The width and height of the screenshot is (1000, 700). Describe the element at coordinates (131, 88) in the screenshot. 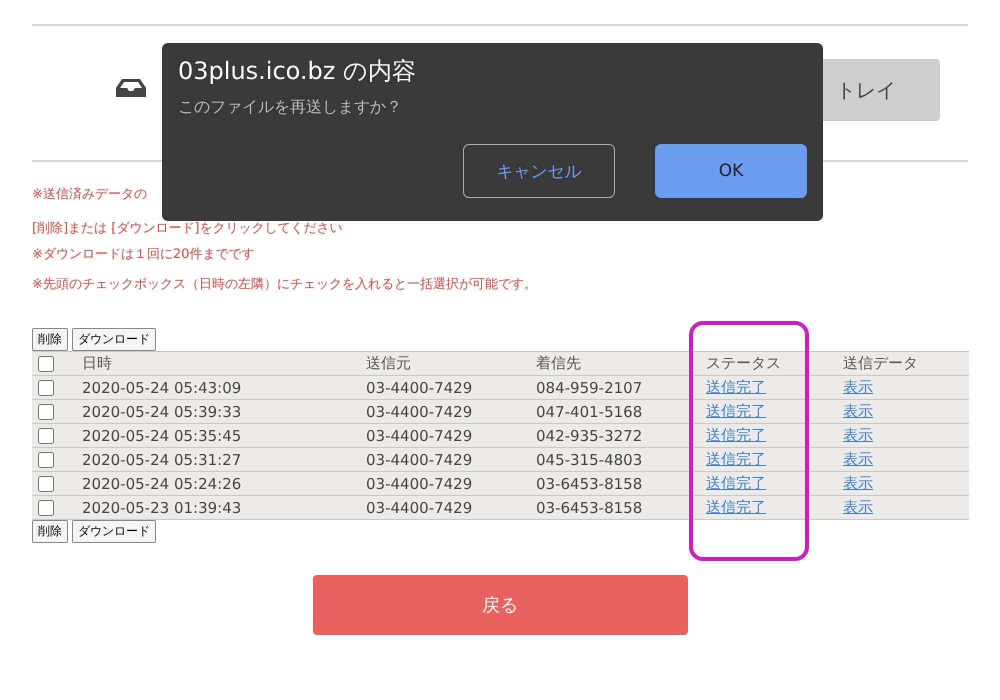

I see `inbox-icon` at that location.